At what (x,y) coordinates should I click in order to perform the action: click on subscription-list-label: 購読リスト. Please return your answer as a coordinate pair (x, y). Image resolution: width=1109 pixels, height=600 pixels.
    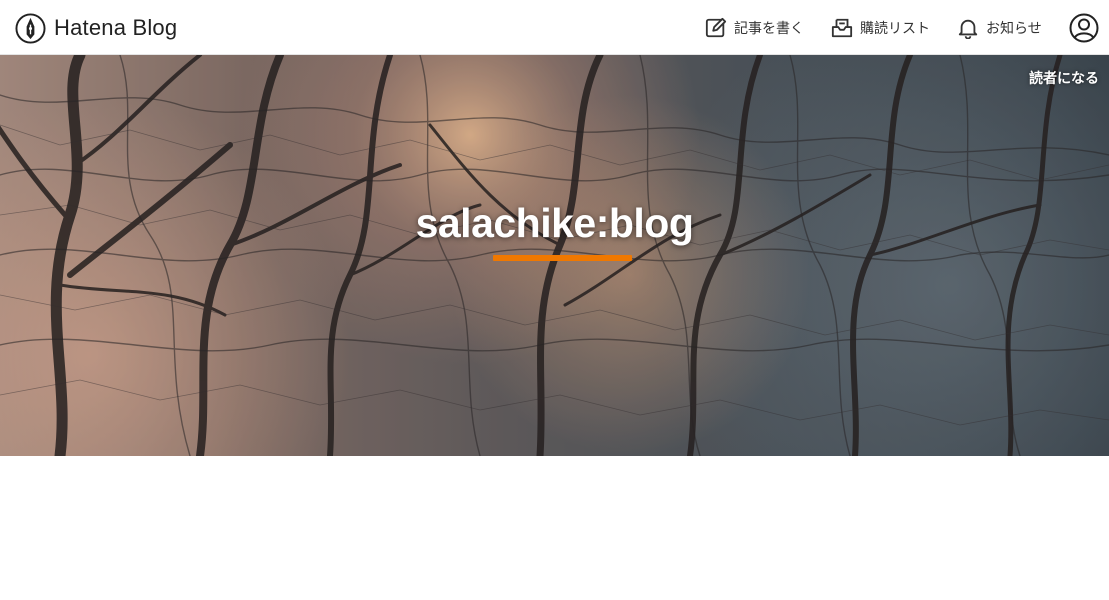
    Looking at the image, I should click on (895, 29).